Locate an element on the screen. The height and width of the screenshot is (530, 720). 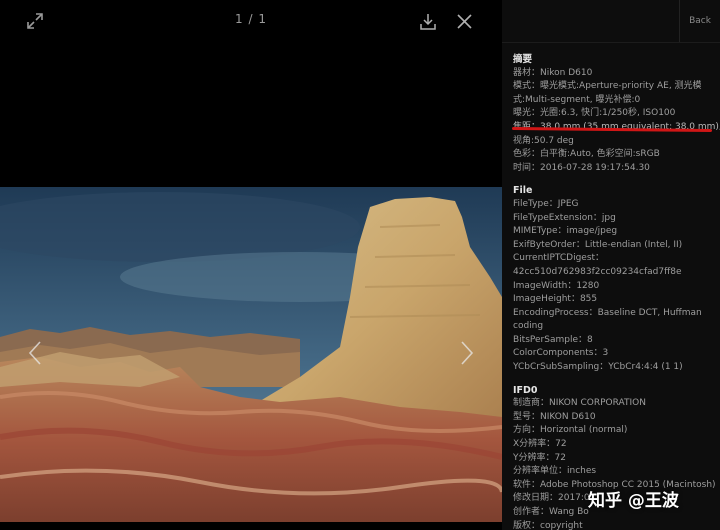
file-line: ExifByteOrder：Little-endian (Intel, II) is located at coordinates (598, 244).